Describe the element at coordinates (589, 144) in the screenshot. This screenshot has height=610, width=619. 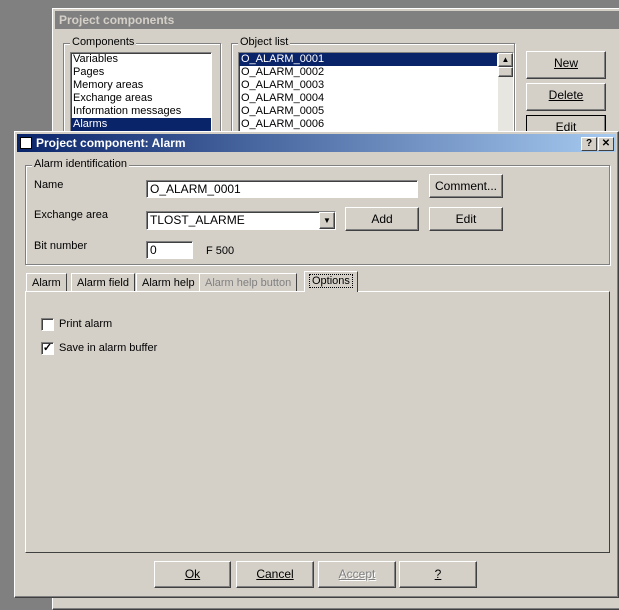
I see `help-icon: ?` at that location.